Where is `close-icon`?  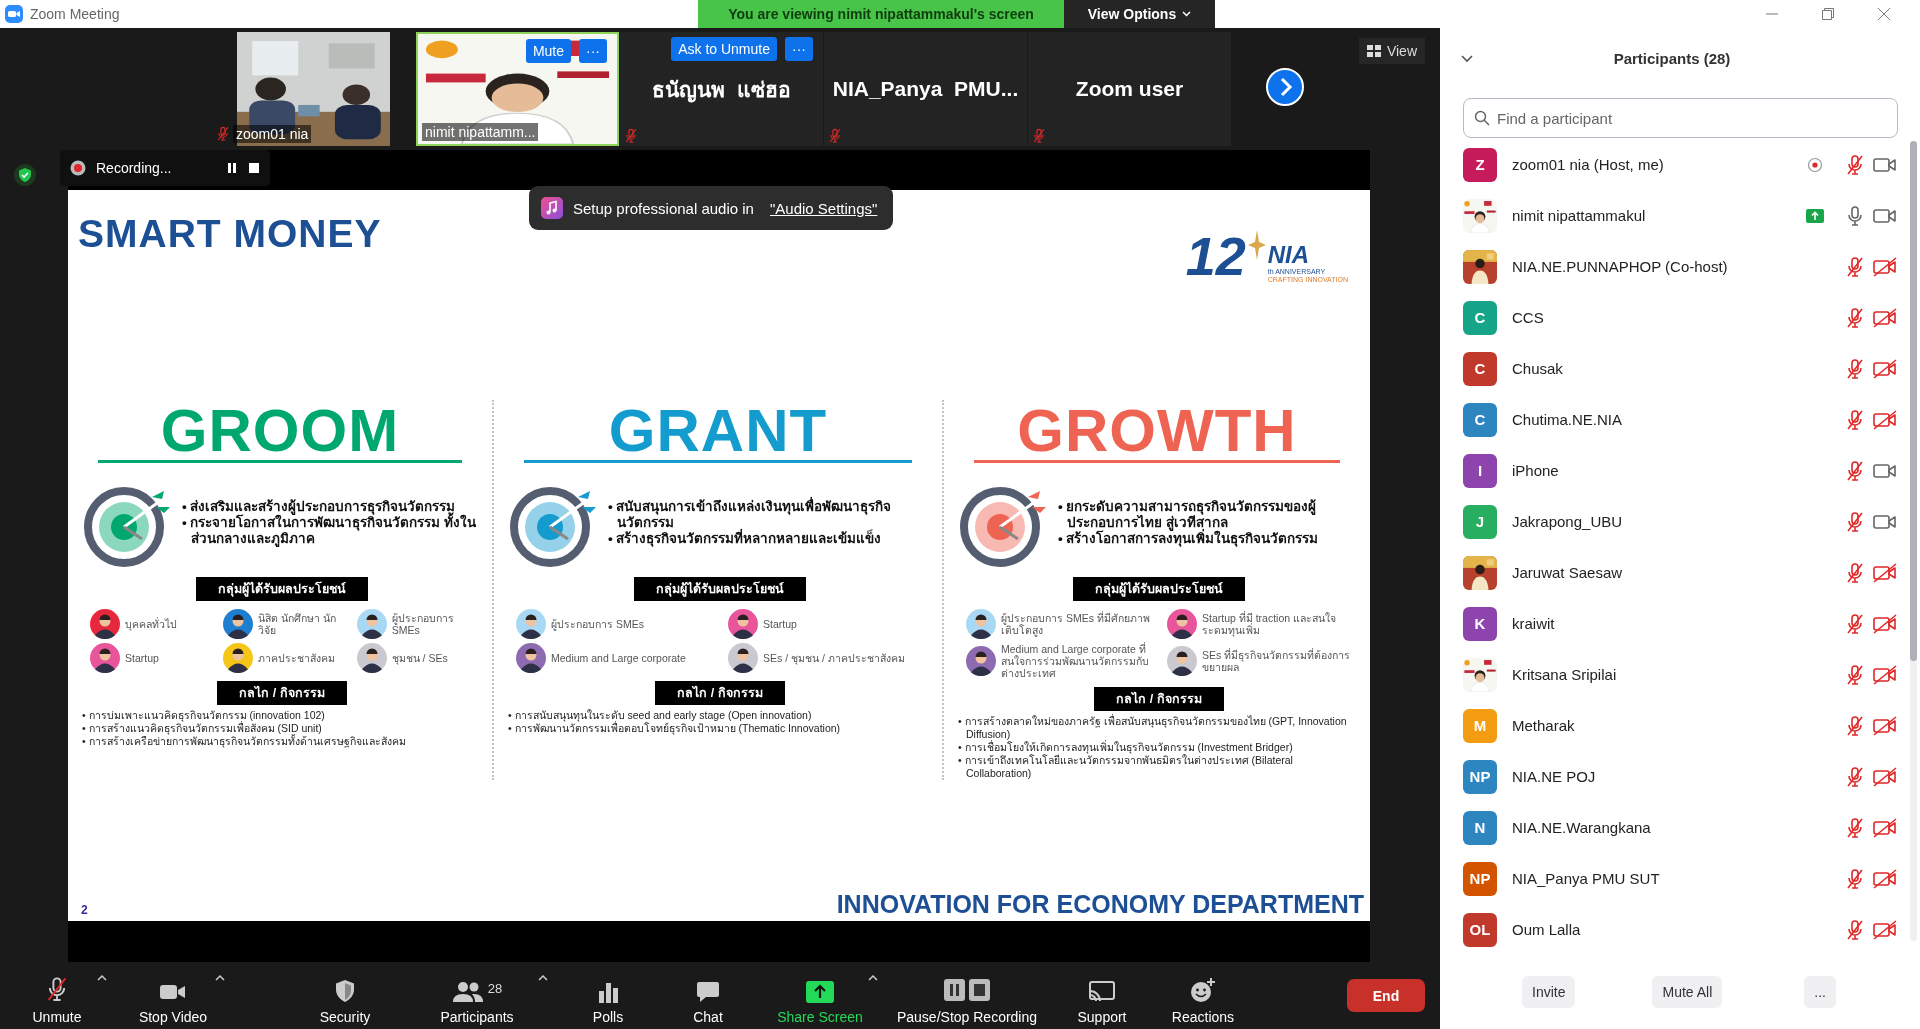 close-icon is located at coordinates (1884, 14).